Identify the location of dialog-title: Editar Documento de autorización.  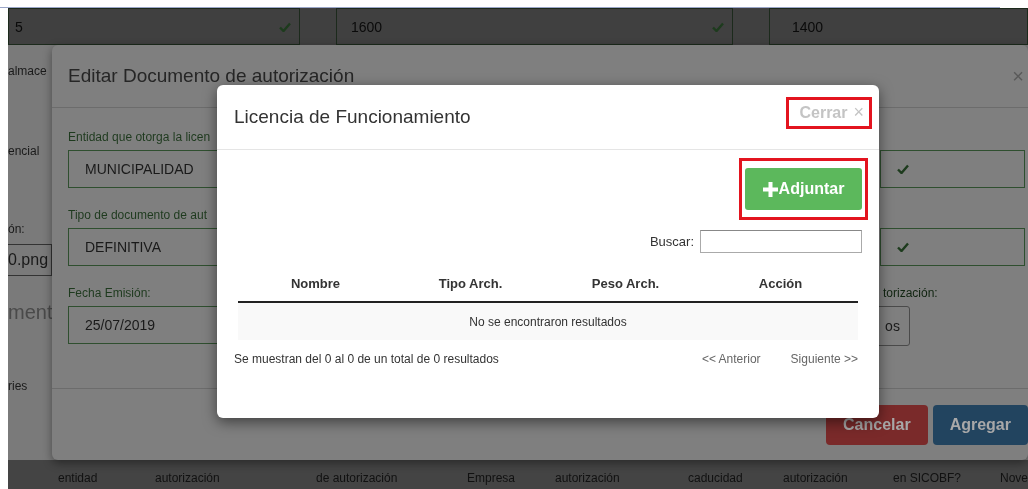
(211, 76).